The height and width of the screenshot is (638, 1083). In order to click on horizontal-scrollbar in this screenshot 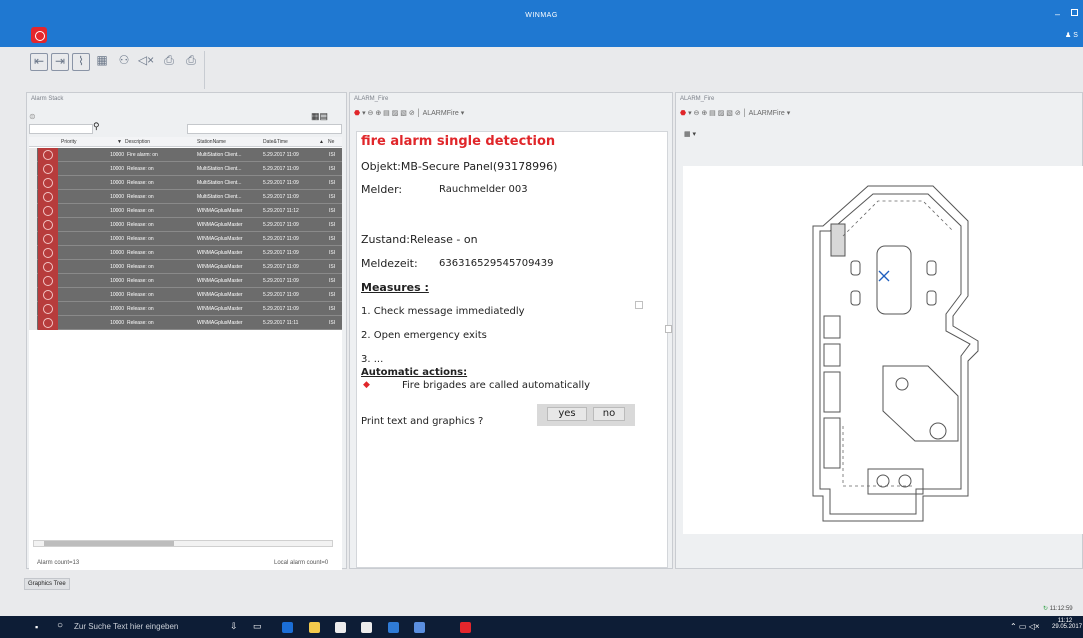, I will do `click(183, 543)`.